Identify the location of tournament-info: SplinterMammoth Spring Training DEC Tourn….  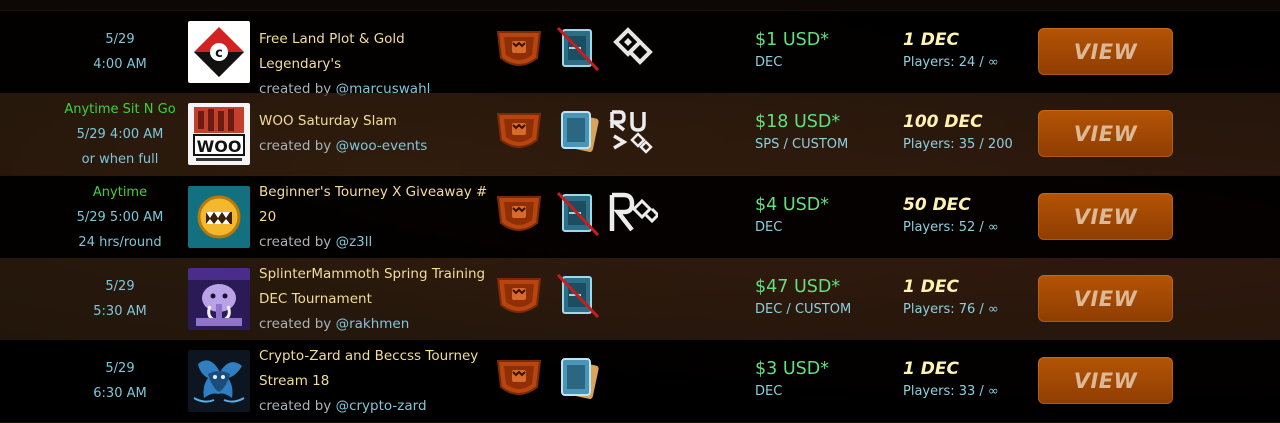
(374, 299).